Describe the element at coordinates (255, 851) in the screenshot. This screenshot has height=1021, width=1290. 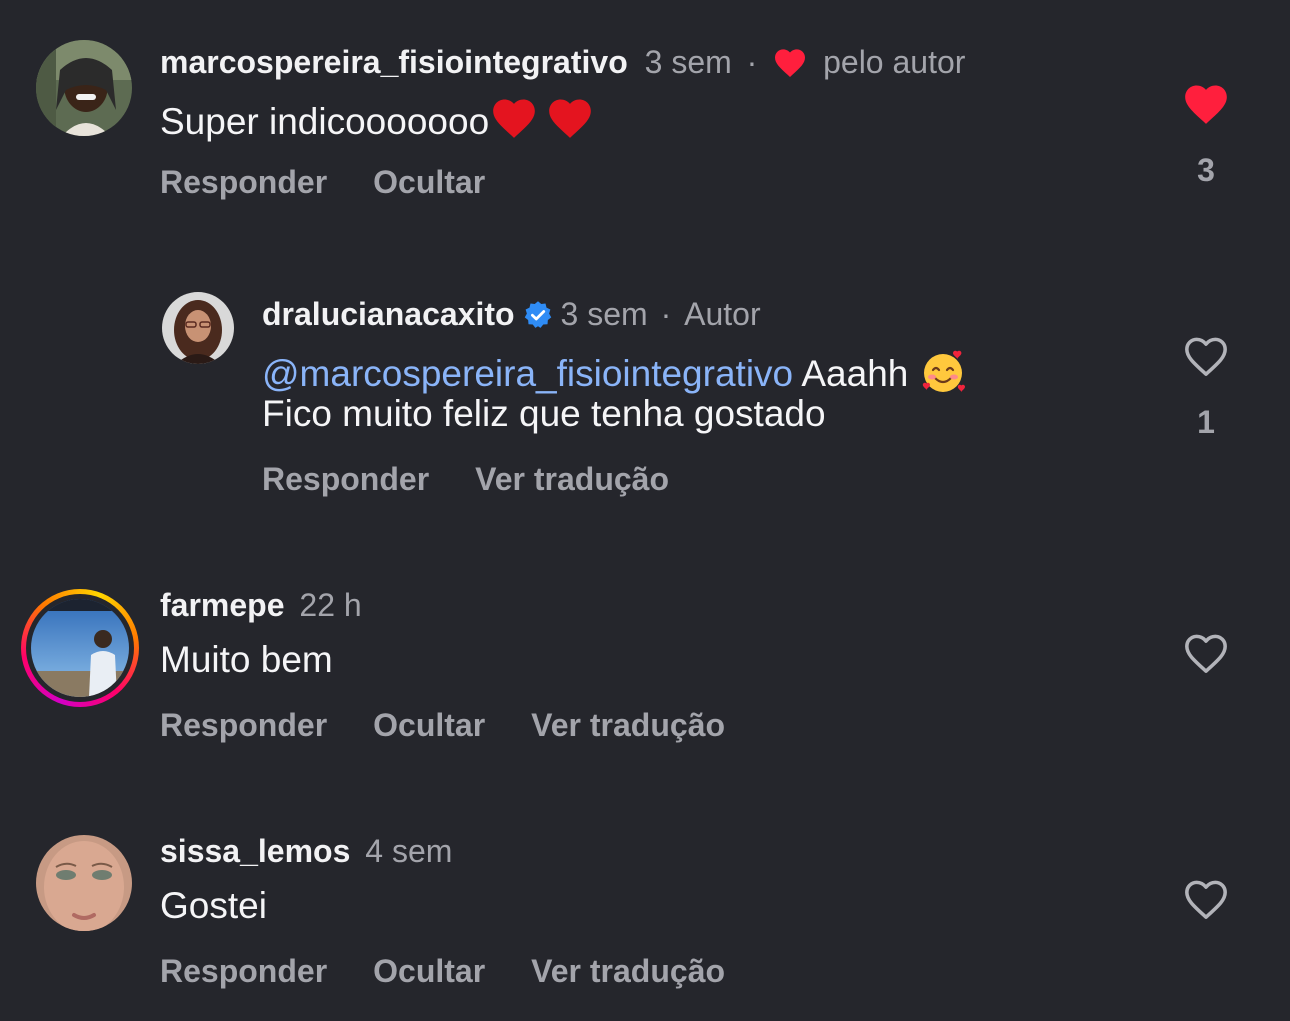
I see `username: sissa_lemos` at that location.